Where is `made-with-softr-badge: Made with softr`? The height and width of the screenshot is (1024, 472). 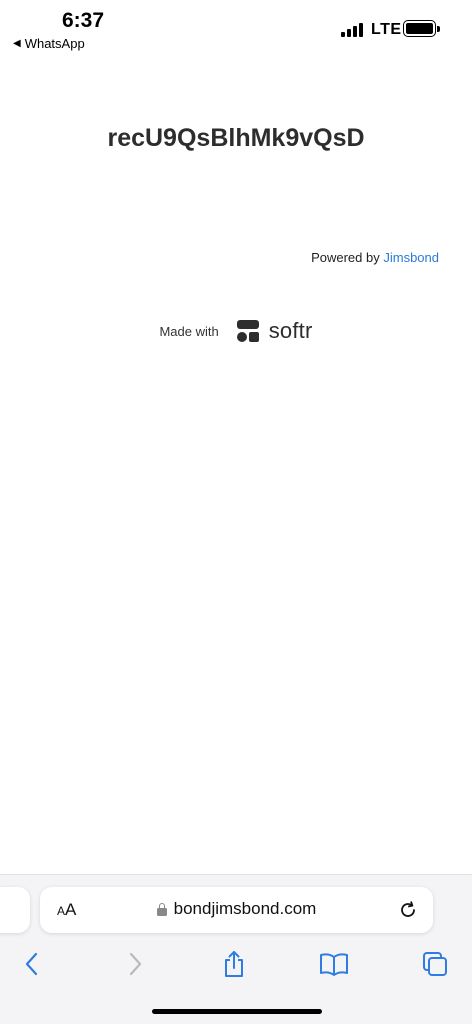 made-with-softr-badge: Made with softr is located at coordinates (236, 331).